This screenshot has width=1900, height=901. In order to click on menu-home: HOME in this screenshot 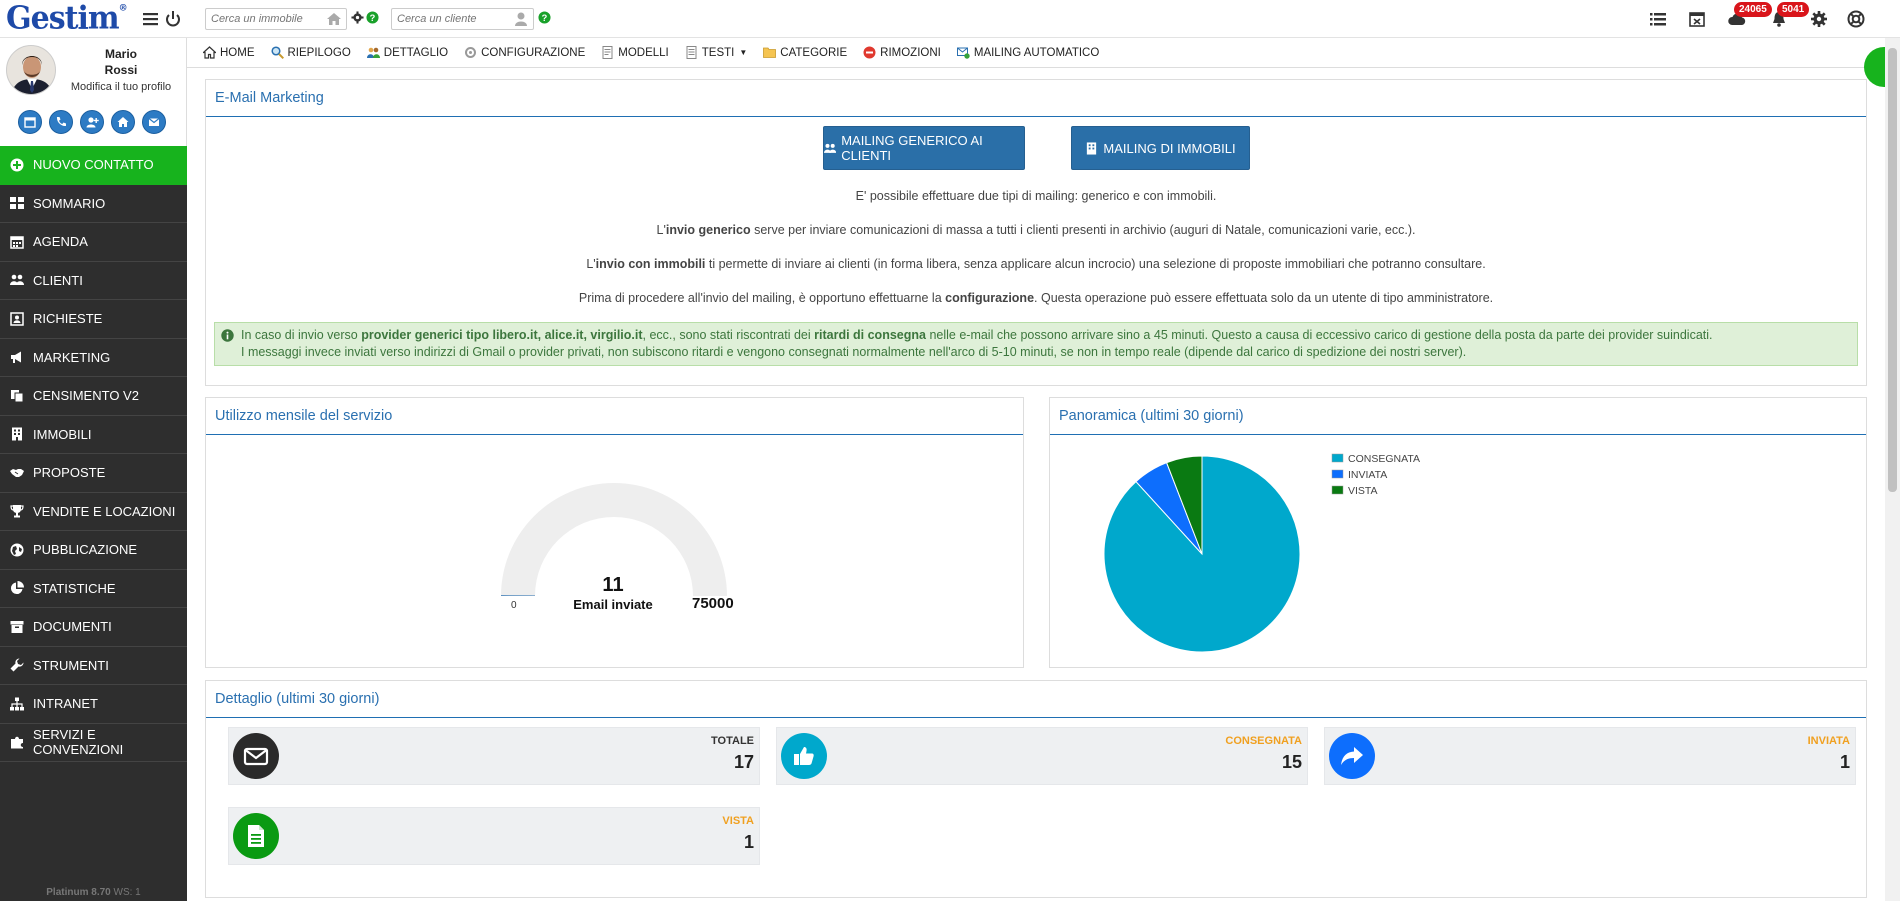, I will do `click(229, 52)`.